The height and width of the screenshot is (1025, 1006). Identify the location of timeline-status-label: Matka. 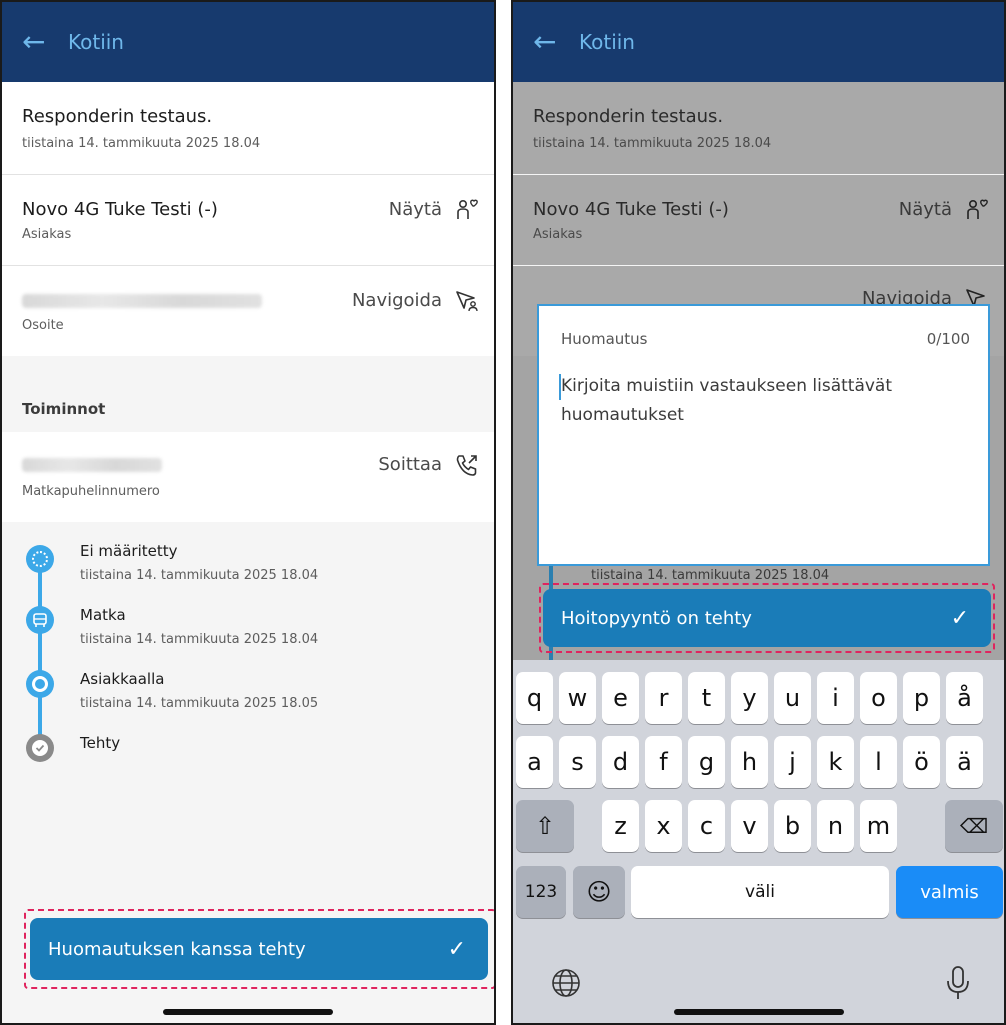
(103, 615).